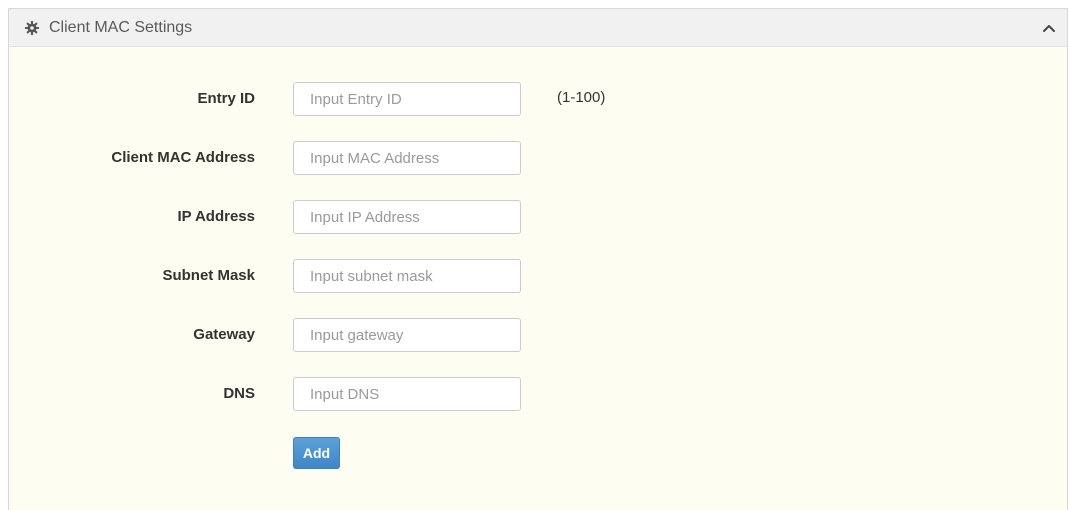 Image resolution: width=1069 pixels, height=510 pixels. Describe the element at coordinates (239, 393) in the screenshot. I see `dns-label: DNS` at that location.